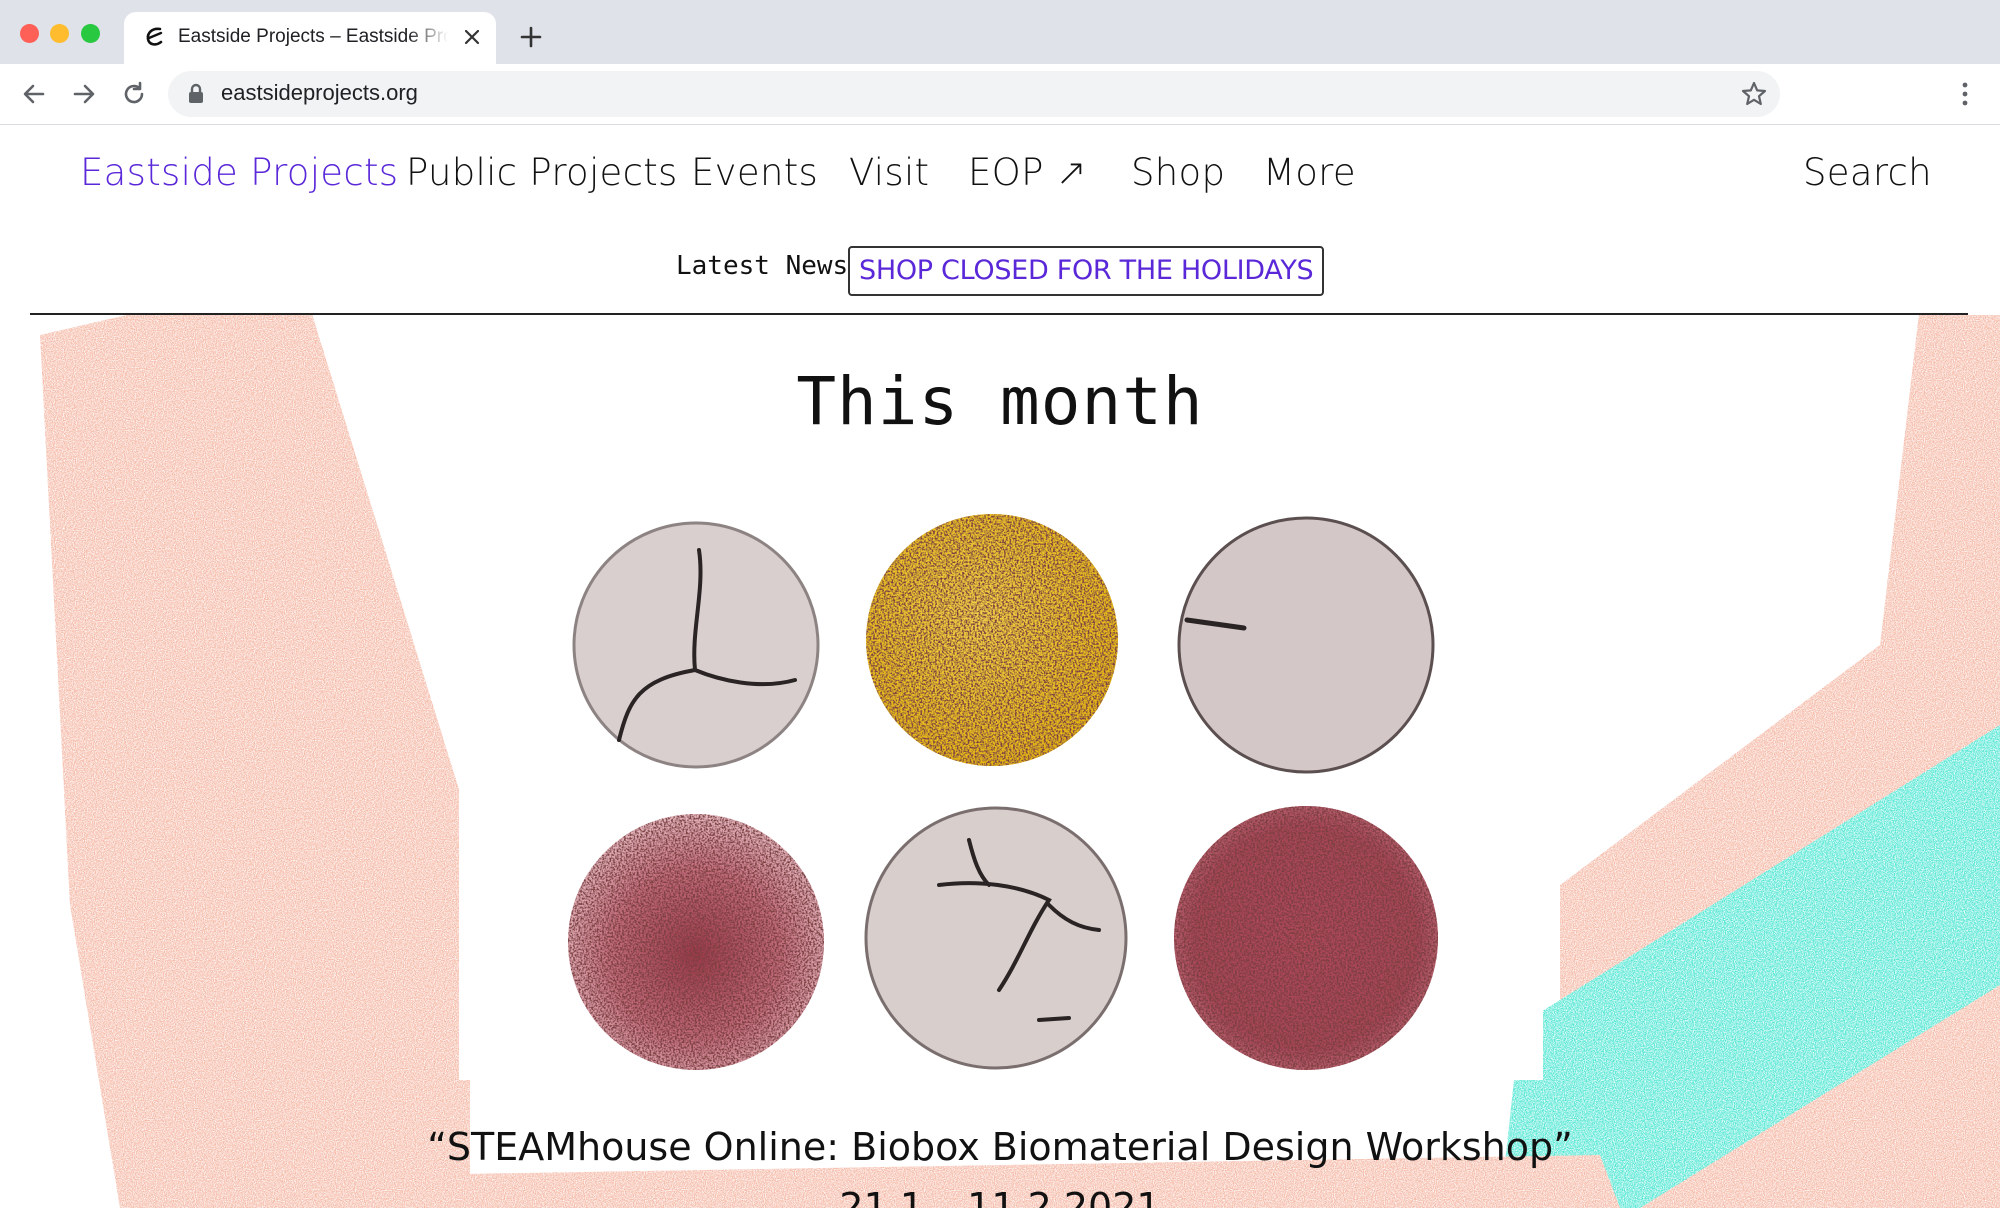 The height and width of the screenshot is (1208, 2000). What do you see at coordinates (1867, 172) in the screenshot?
I see `nav-search-link: Search` at bounding box center [1867, 172].